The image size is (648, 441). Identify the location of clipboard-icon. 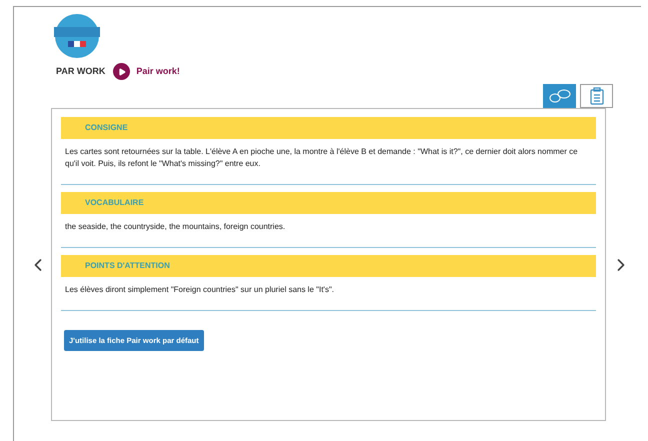
(597, 96).